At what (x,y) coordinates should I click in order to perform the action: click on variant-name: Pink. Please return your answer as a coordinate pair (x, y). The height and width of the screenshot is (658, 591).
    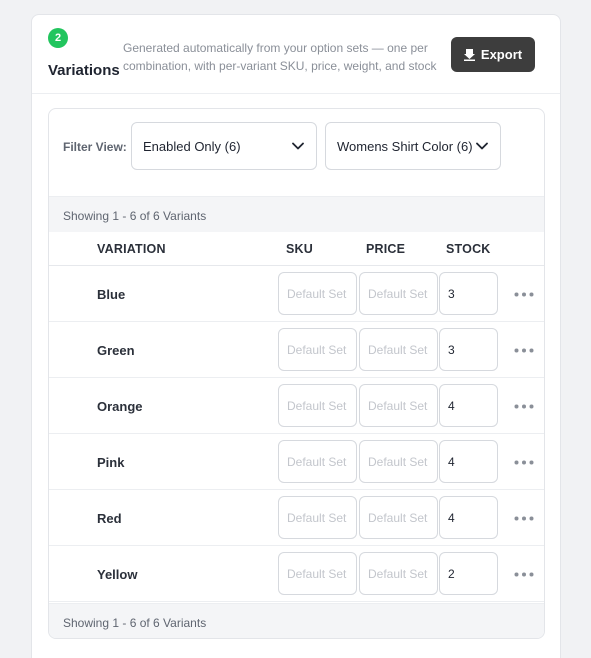
    Looking at the image, I should click on (111, 462).